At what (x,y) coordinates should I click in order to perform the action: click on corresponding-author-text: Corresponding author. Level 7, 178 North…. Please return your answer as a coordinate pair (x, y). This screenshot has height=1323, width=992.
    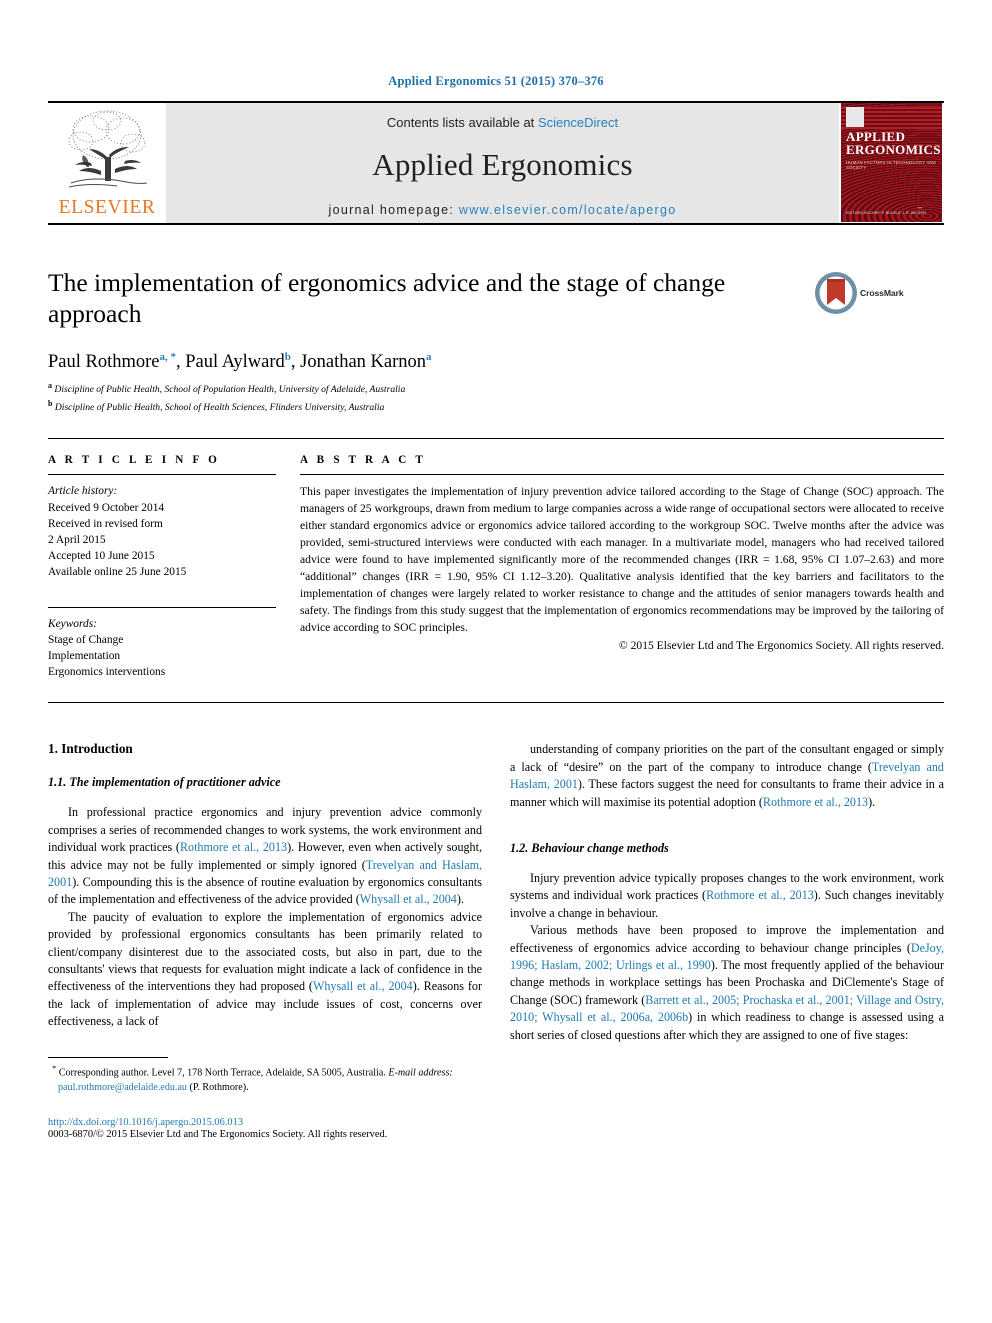
    Looking at the image, I should click on (222, 1072).